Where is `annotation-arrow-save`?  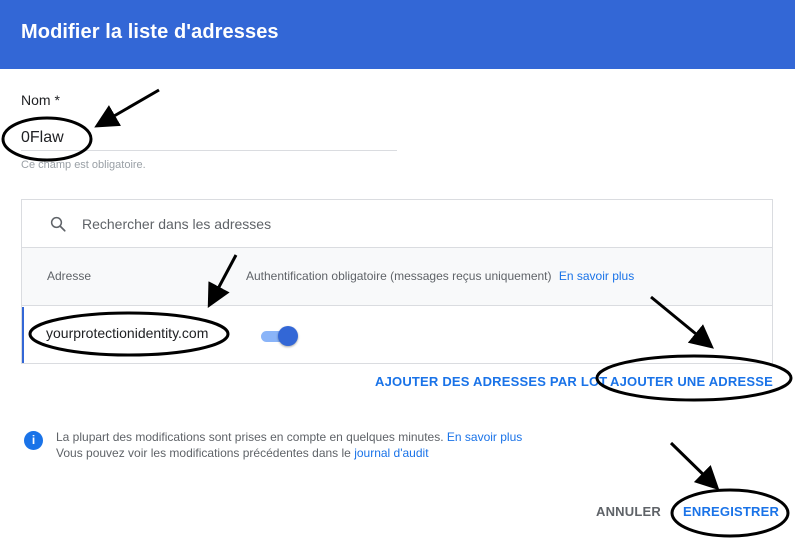
annotation-arrow-save is located at coordinates (694, 466).